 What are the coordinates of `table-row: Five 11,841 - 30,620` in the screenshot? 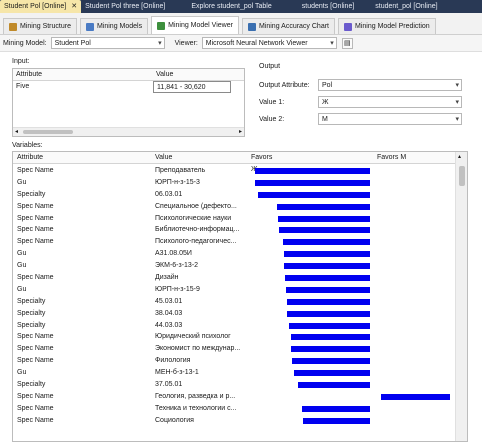 It's located at (128, 87).